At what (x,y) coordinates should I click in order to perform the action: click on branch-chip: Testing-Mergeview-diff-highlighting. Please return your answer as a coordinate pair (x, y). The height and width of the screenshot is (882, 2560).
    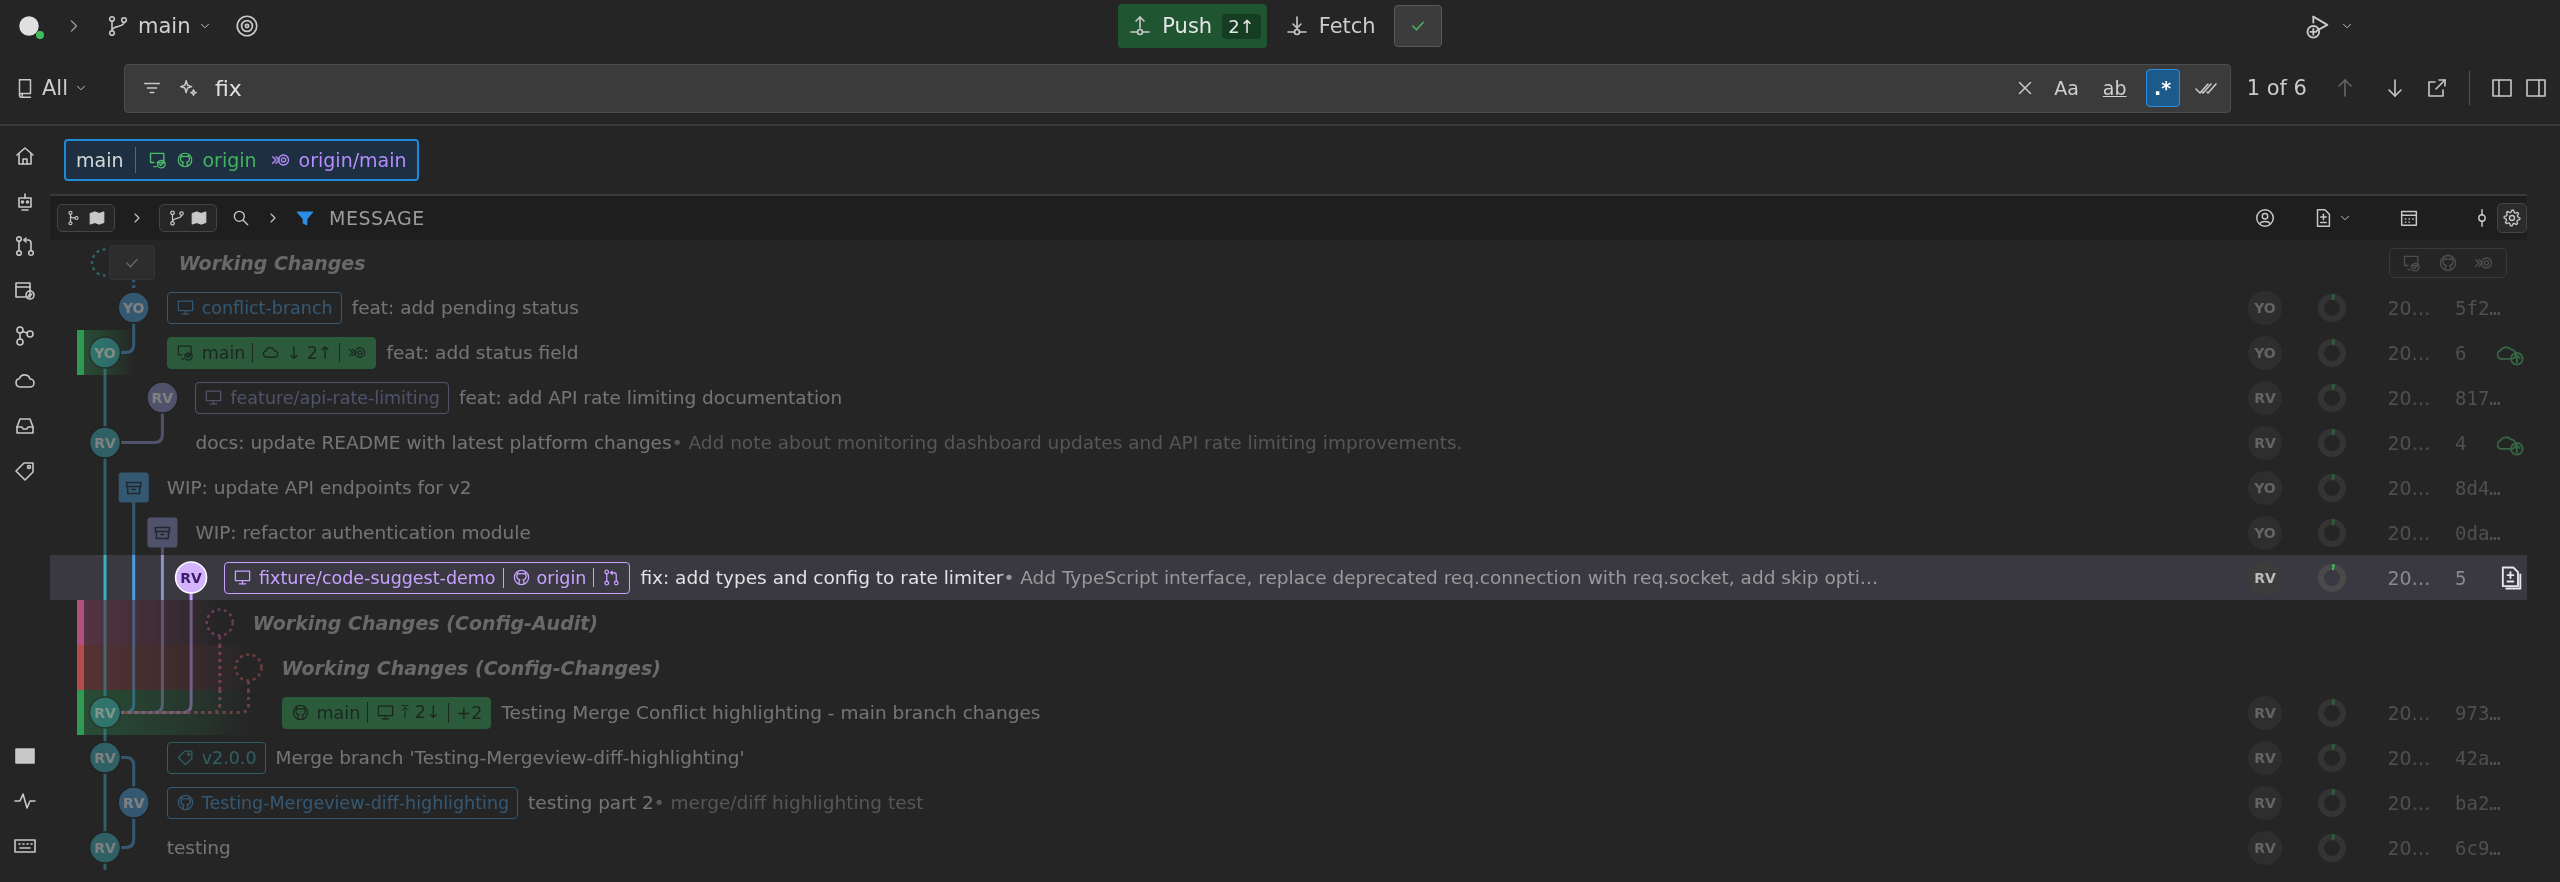
    Looking at the image, I should click on (342, 802).